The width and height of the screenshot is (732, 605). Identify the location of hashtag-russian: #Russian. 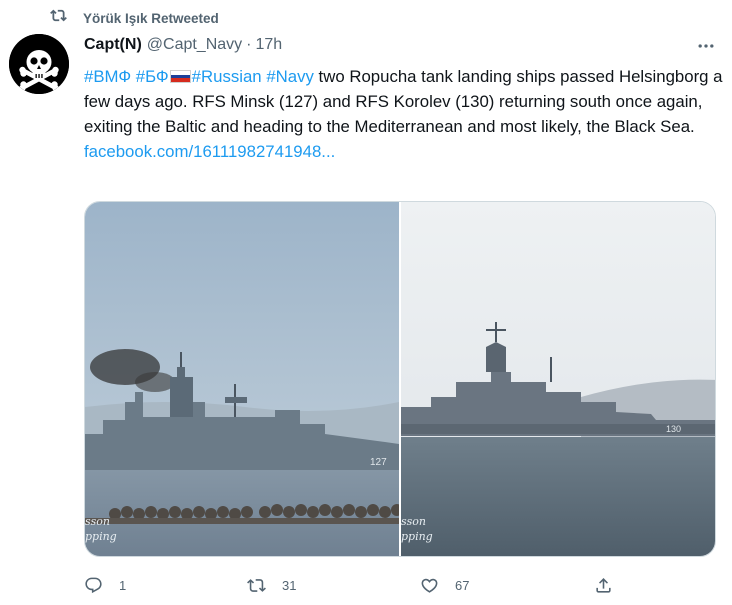
(227, 76).